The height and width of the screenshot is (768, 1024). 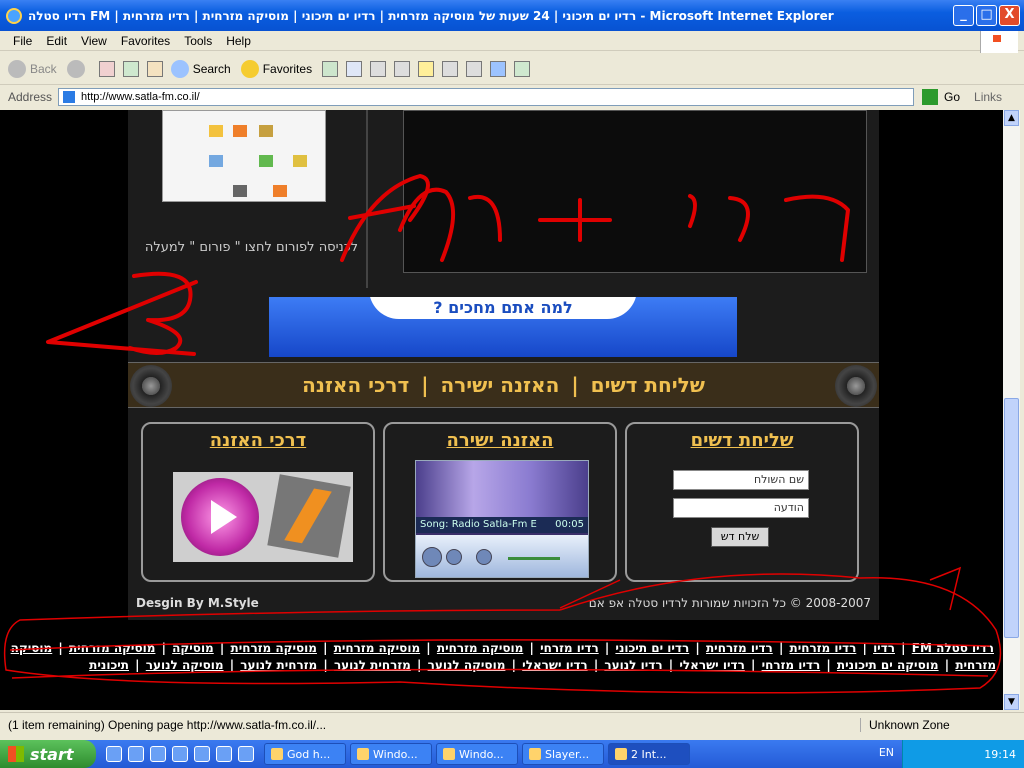 What do you see at coordinates (136, 754) in the screenshot?
I see `browser-icon` at bounding box center [136, 754].